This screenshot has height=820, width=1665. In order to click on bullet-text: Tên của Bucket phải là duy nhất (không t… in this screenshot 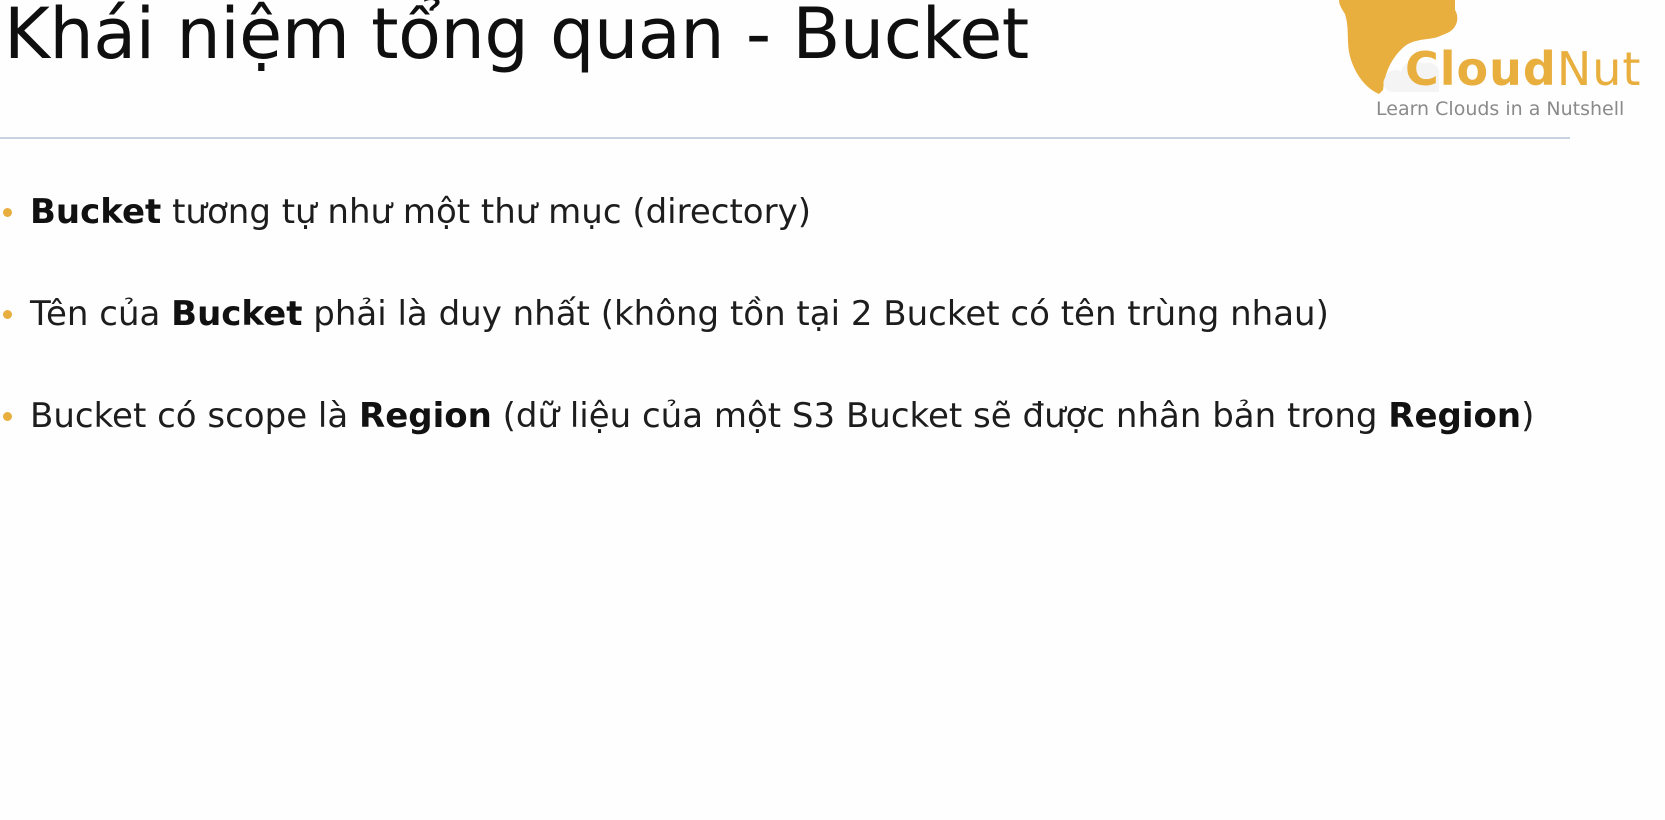, I will do `click(679, 314)`.